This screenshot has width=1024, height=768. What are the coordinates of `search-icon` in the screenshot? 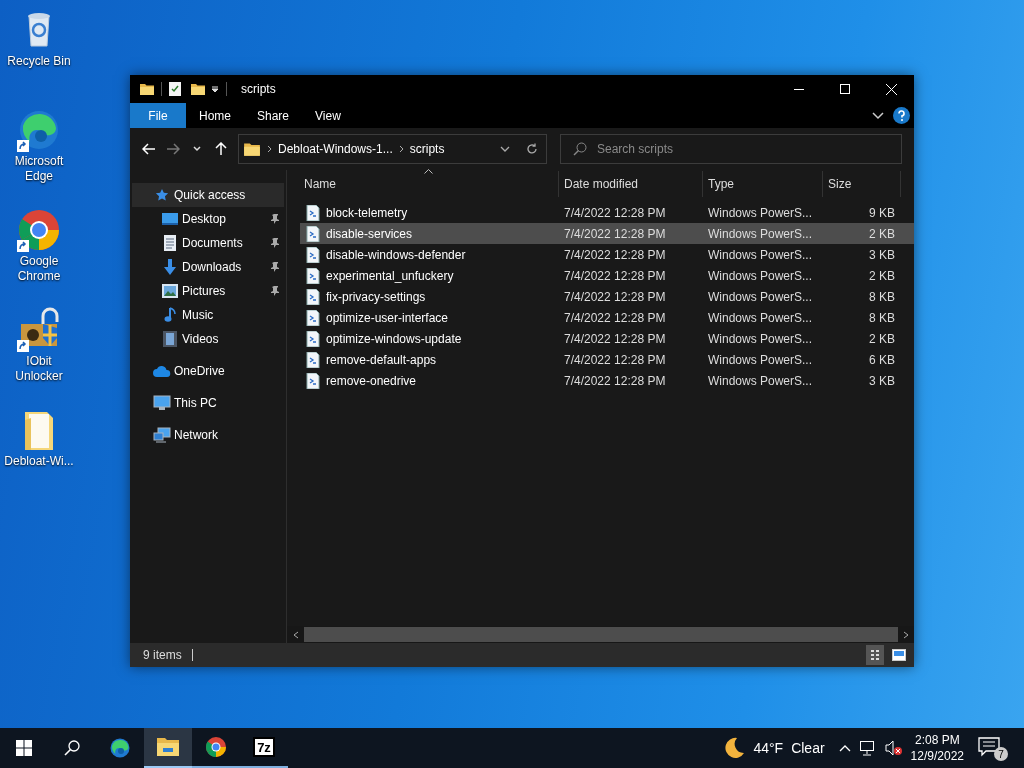 It's located at (72, 748).